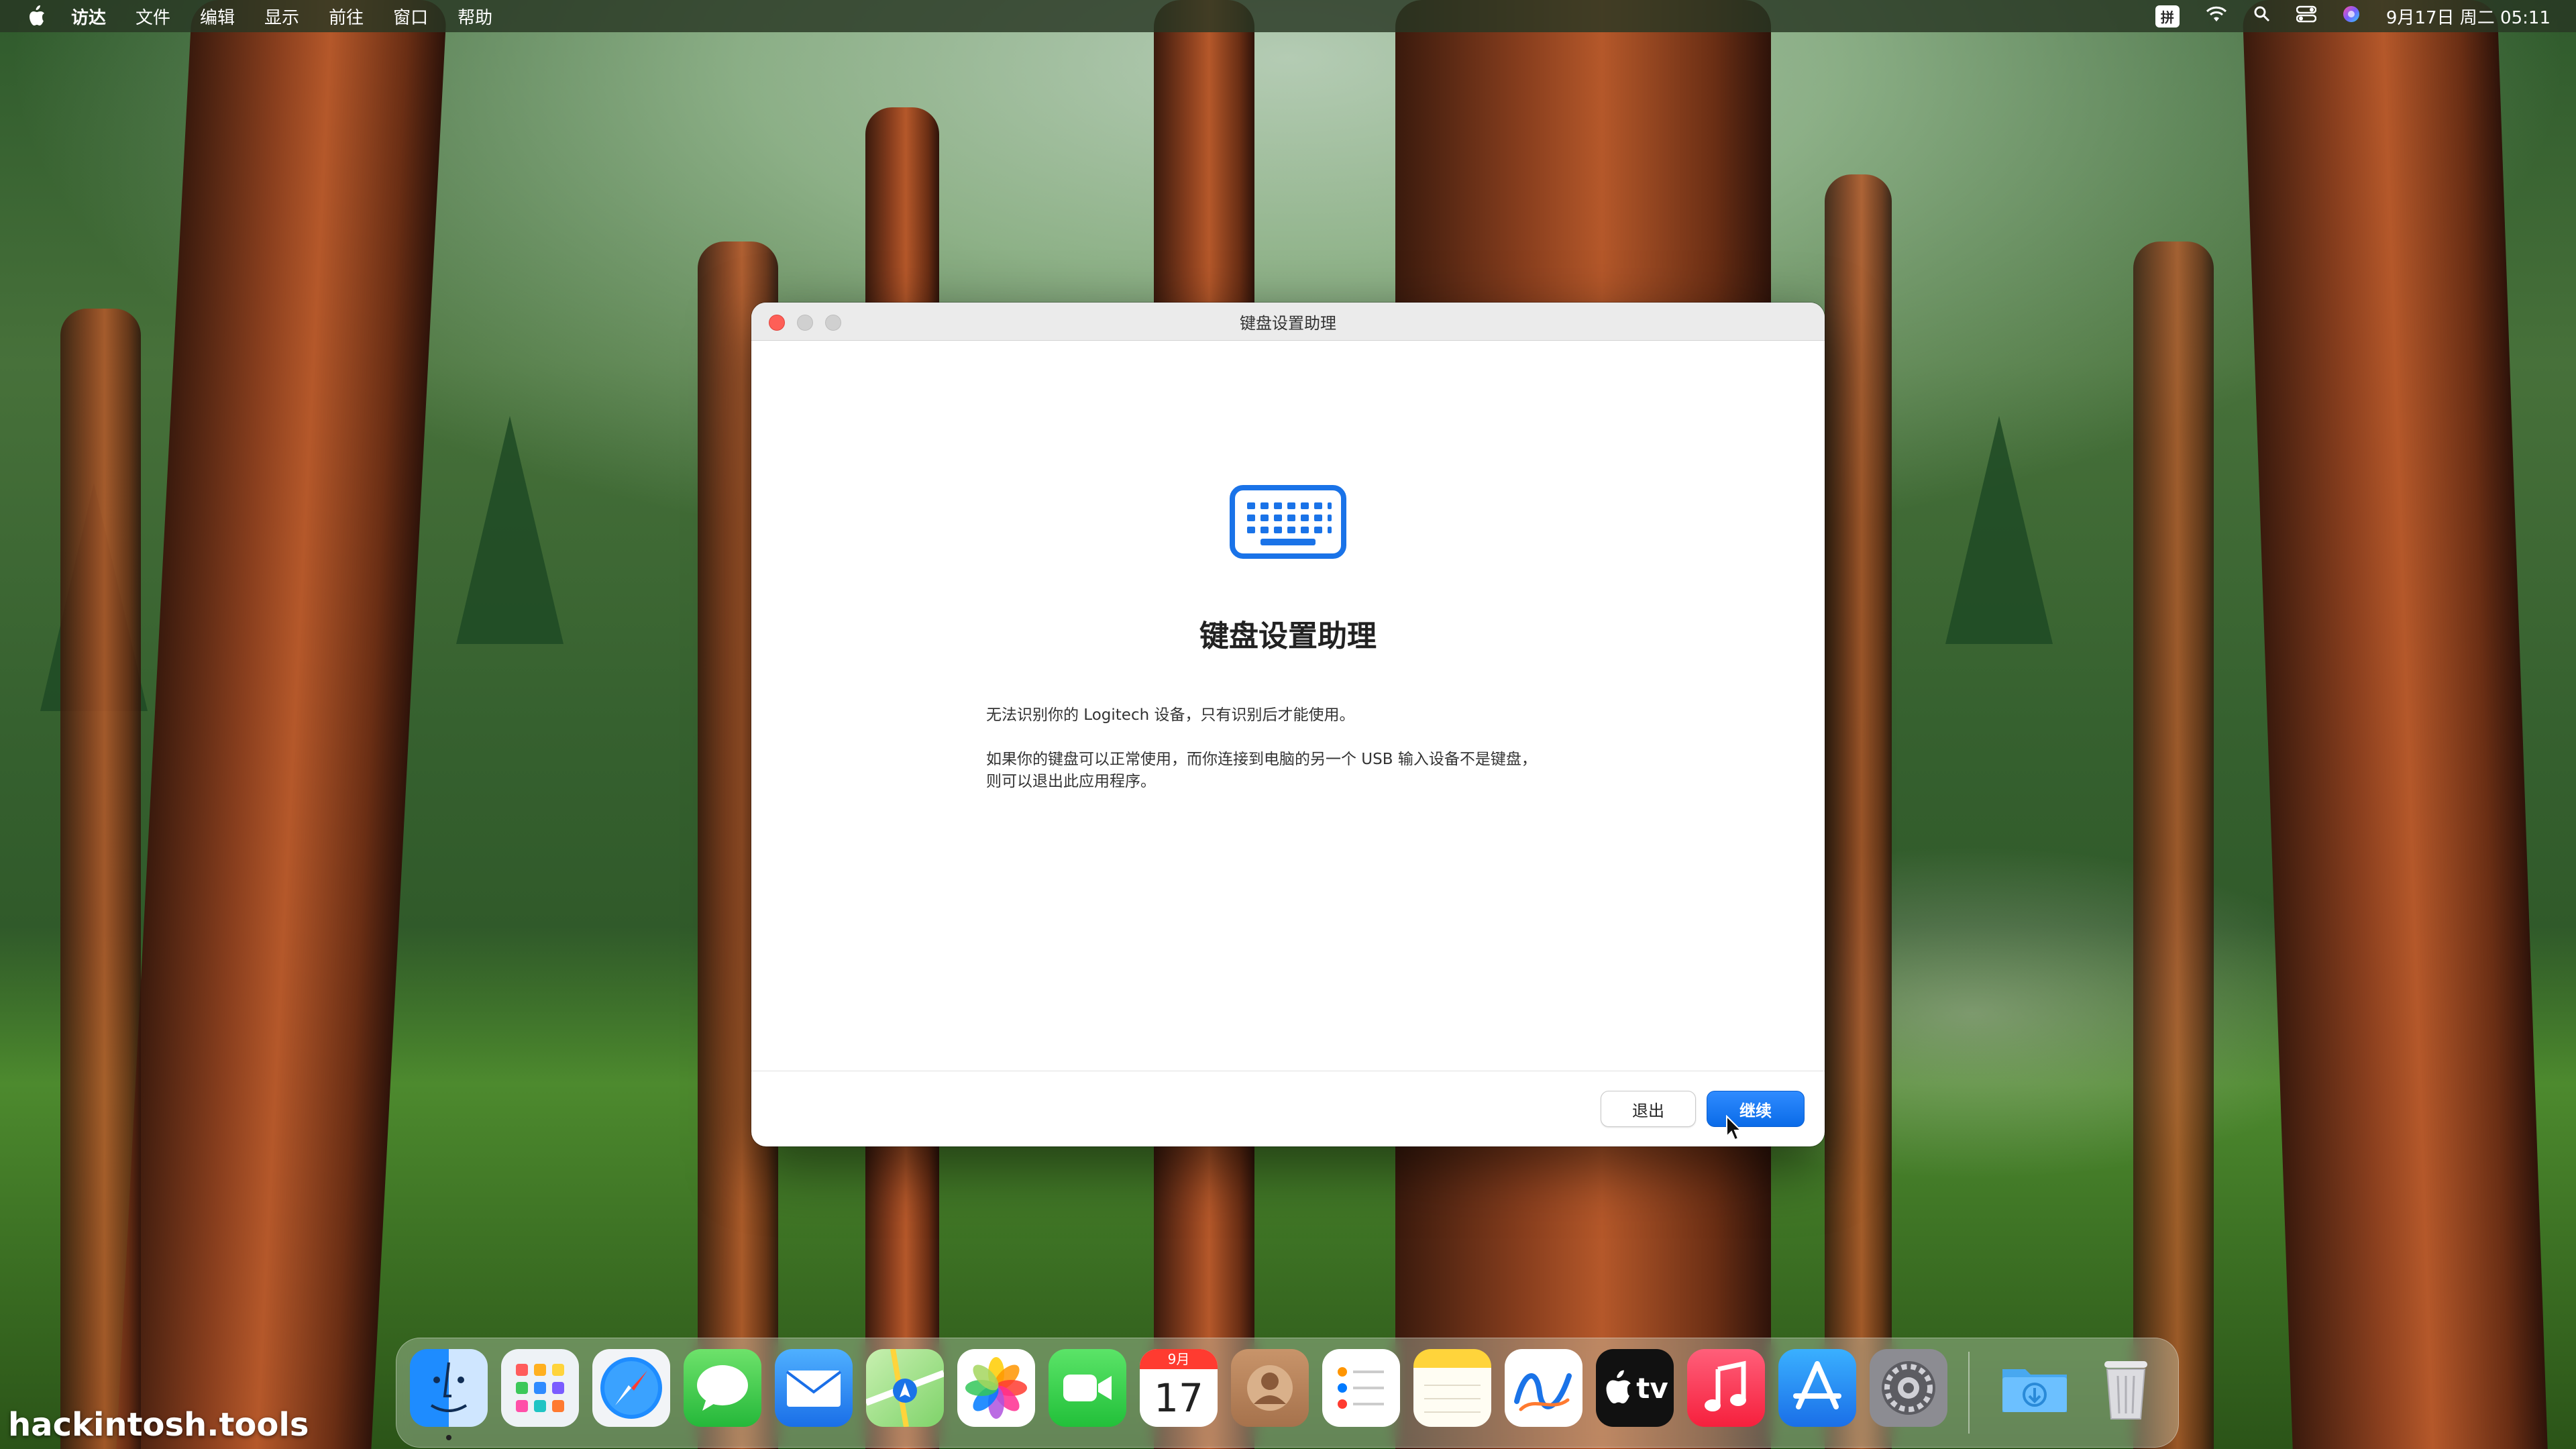  What do you see at coordinates (448, 1437) in the screenshot?
I see `finder-running-indicator` at bounding box center [448, 1437].